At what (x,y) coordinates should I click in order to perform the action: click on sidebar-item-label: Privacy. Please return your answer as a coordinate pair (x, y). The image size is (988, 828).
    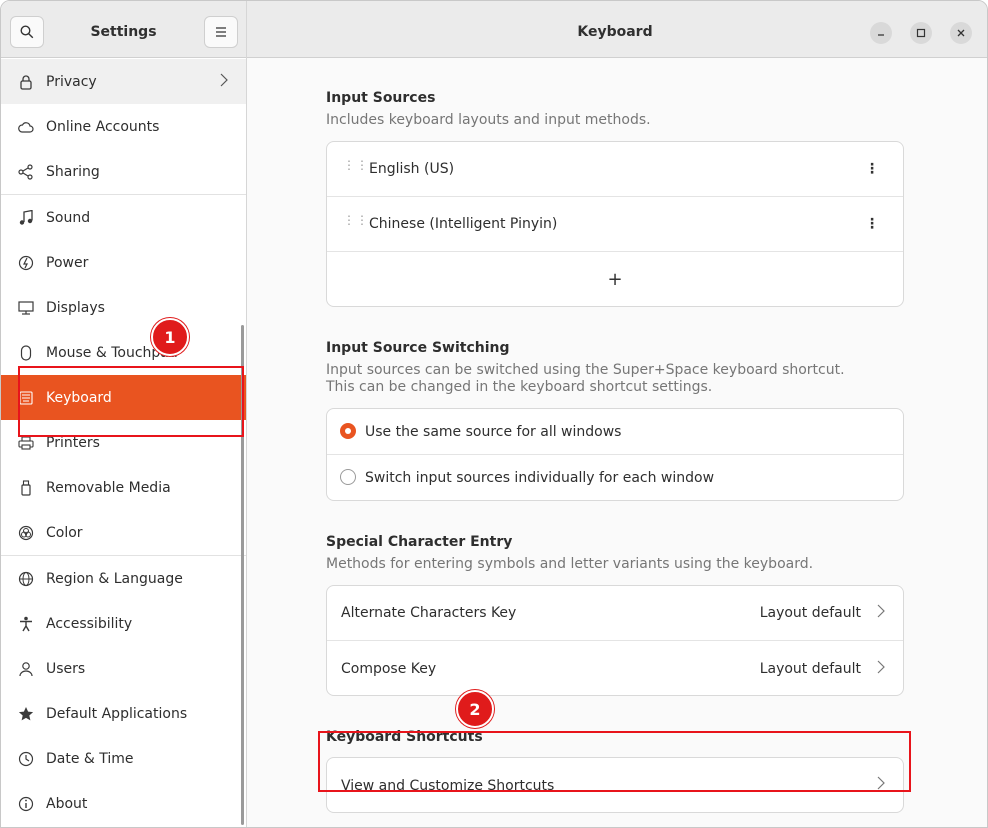
    Looking at the image, I should click on (71, 81).